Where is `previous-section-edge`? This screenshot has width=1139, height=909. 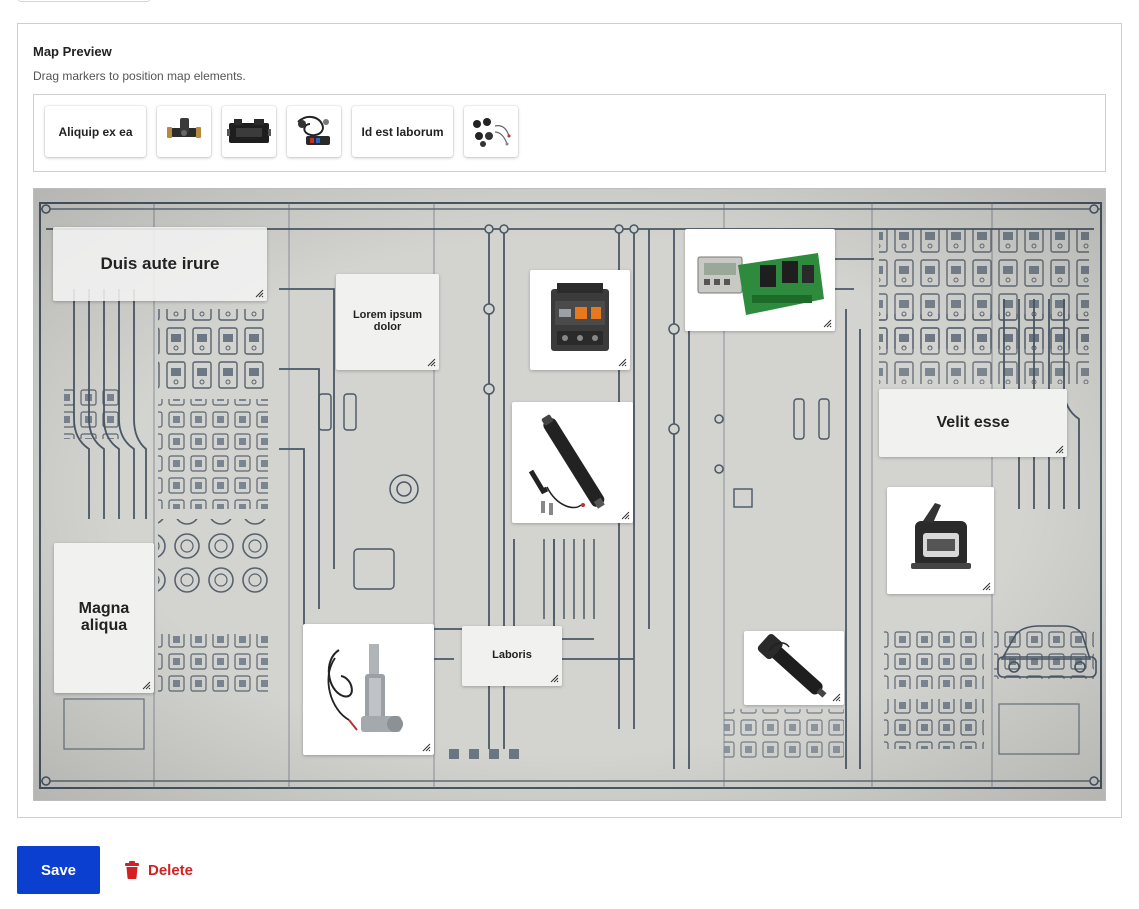 previous-section-edge is located at coordinates (84, 1).